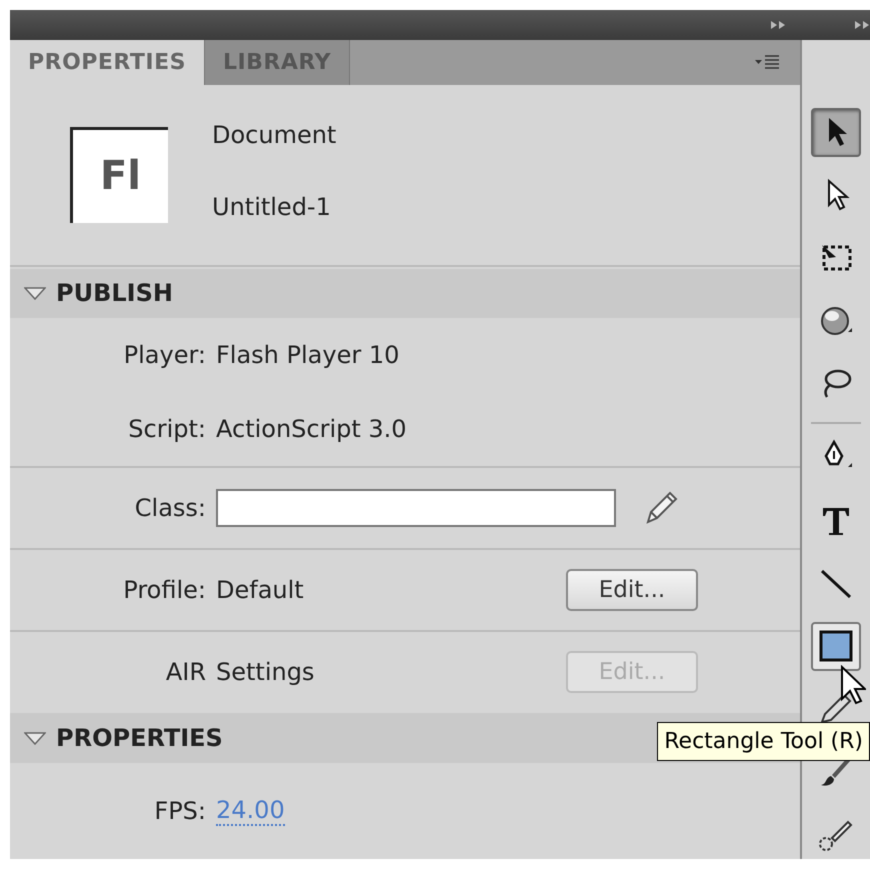 The width and height of the screenshot is (870, 869). I want to click on document-logo: Fl, so click(119, 174).